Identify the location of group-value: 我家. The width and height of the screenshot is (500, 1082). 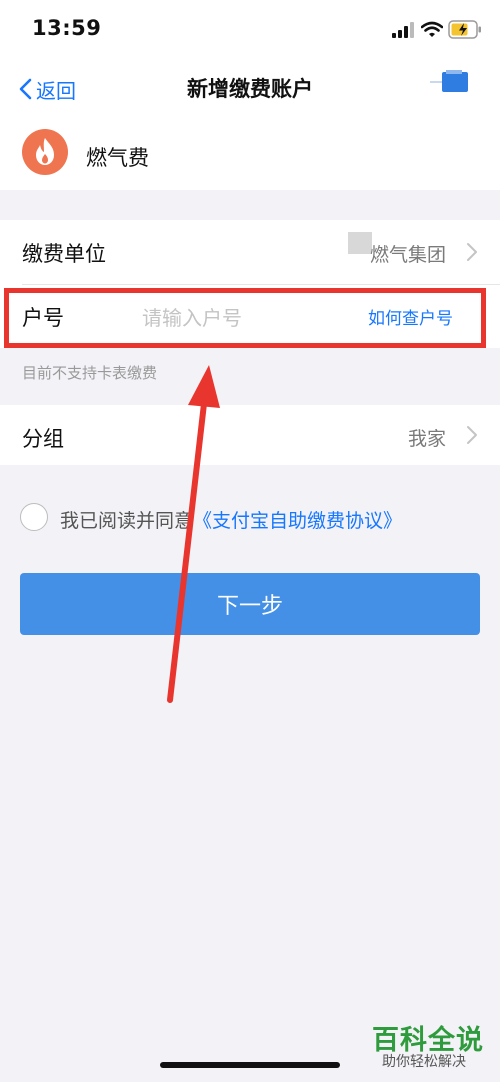
(427, 439).